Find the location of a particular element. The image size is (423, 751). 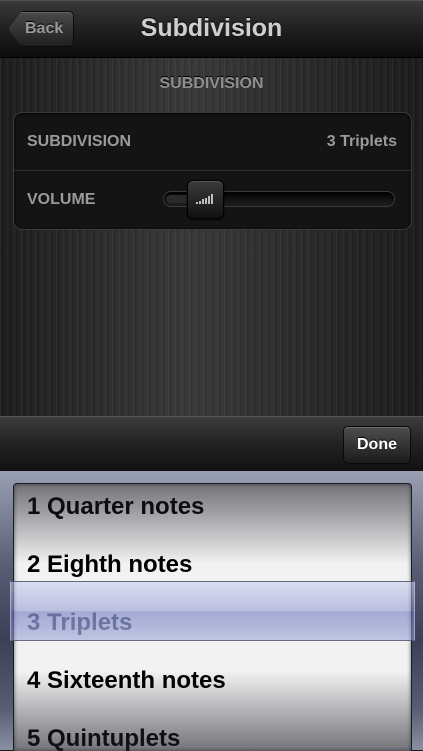

picker-option: 1 Quarter notes is located at coordinates (212, 510).